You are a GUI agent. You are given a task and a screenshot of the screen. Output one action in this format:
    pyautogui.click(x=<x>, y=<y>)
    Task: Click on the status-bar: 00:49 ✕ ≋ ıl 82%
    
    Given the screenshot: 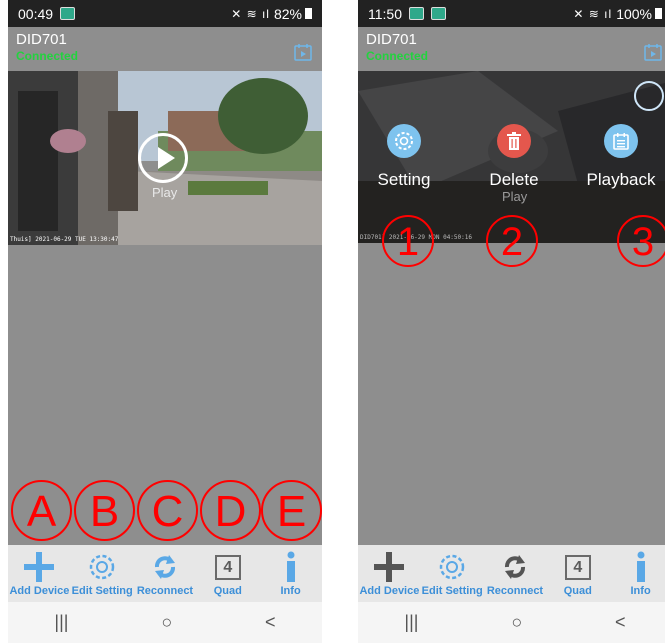 What is the action you would take?
    pyautogui.click(x=165, y=13)
    